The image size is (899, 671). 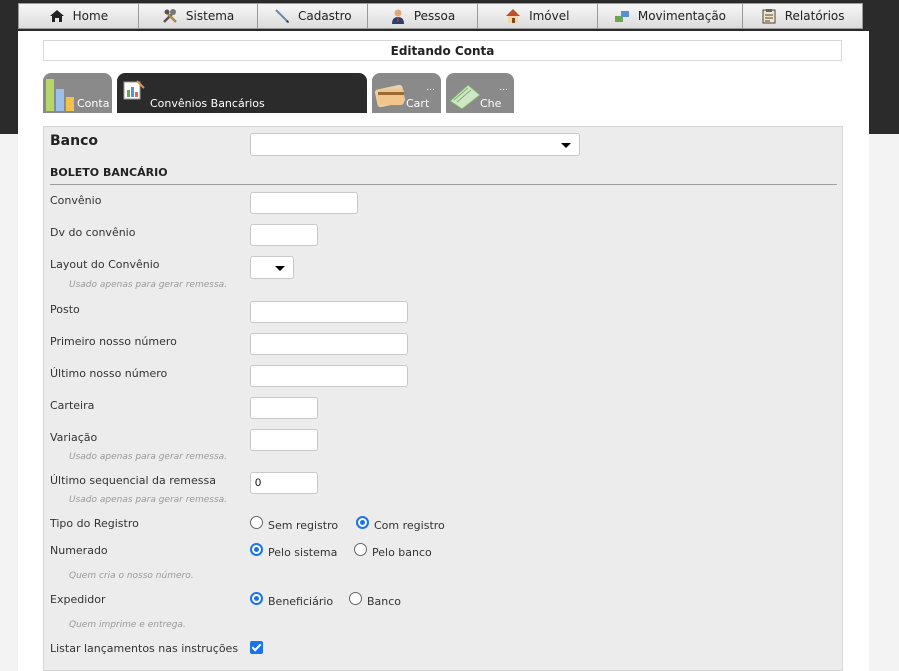 I want to click on listar-lancamentos-checkbox, so click(x=256, y=647).